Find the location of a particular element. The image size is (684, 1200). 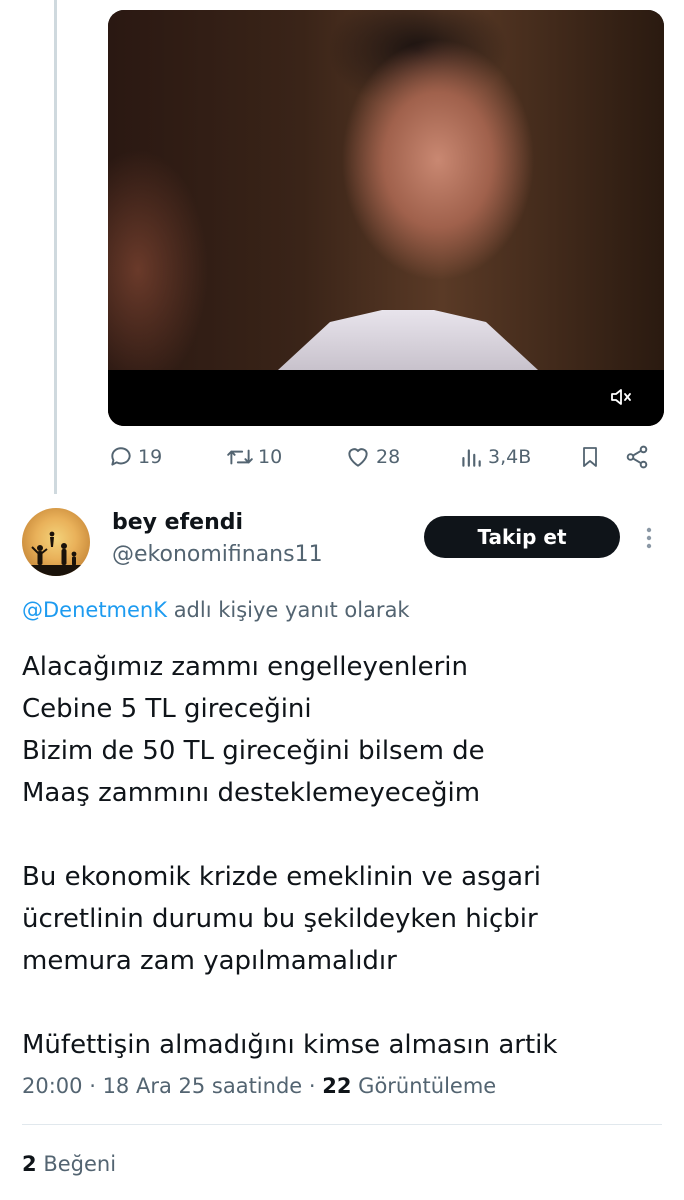

reply-mention-link: @DenetmenK is located at coordinates (94, 610).